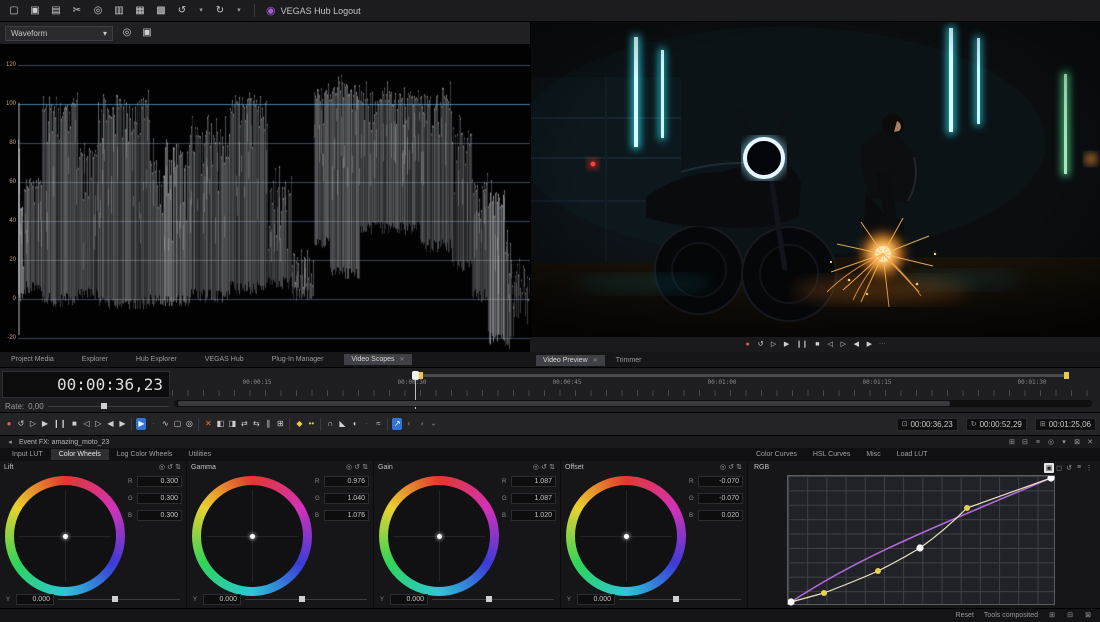 This screenshot has width=1100, height=622. I want to click on timeline-scrollbar, so click(633, 403).